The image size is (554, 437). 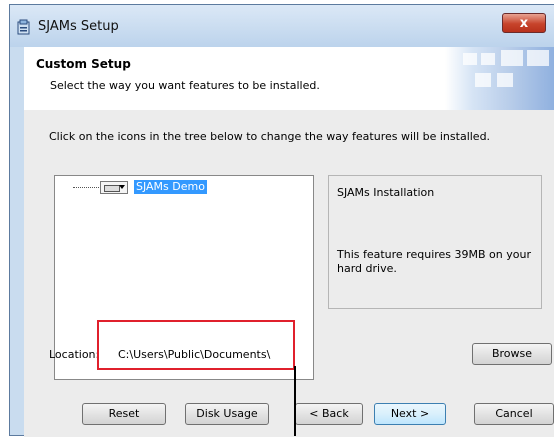 I want to click on page-title: Custom Setup, so click(x=83, y=64).